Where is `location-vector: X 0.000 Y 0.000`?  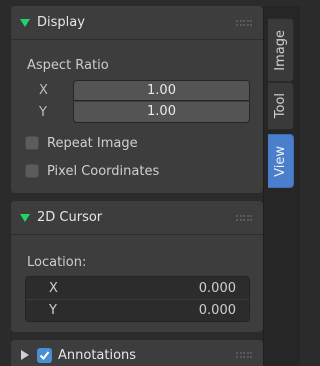
location-vector: X 0.000 Y 0.000 is located at coordinates (137, 299).